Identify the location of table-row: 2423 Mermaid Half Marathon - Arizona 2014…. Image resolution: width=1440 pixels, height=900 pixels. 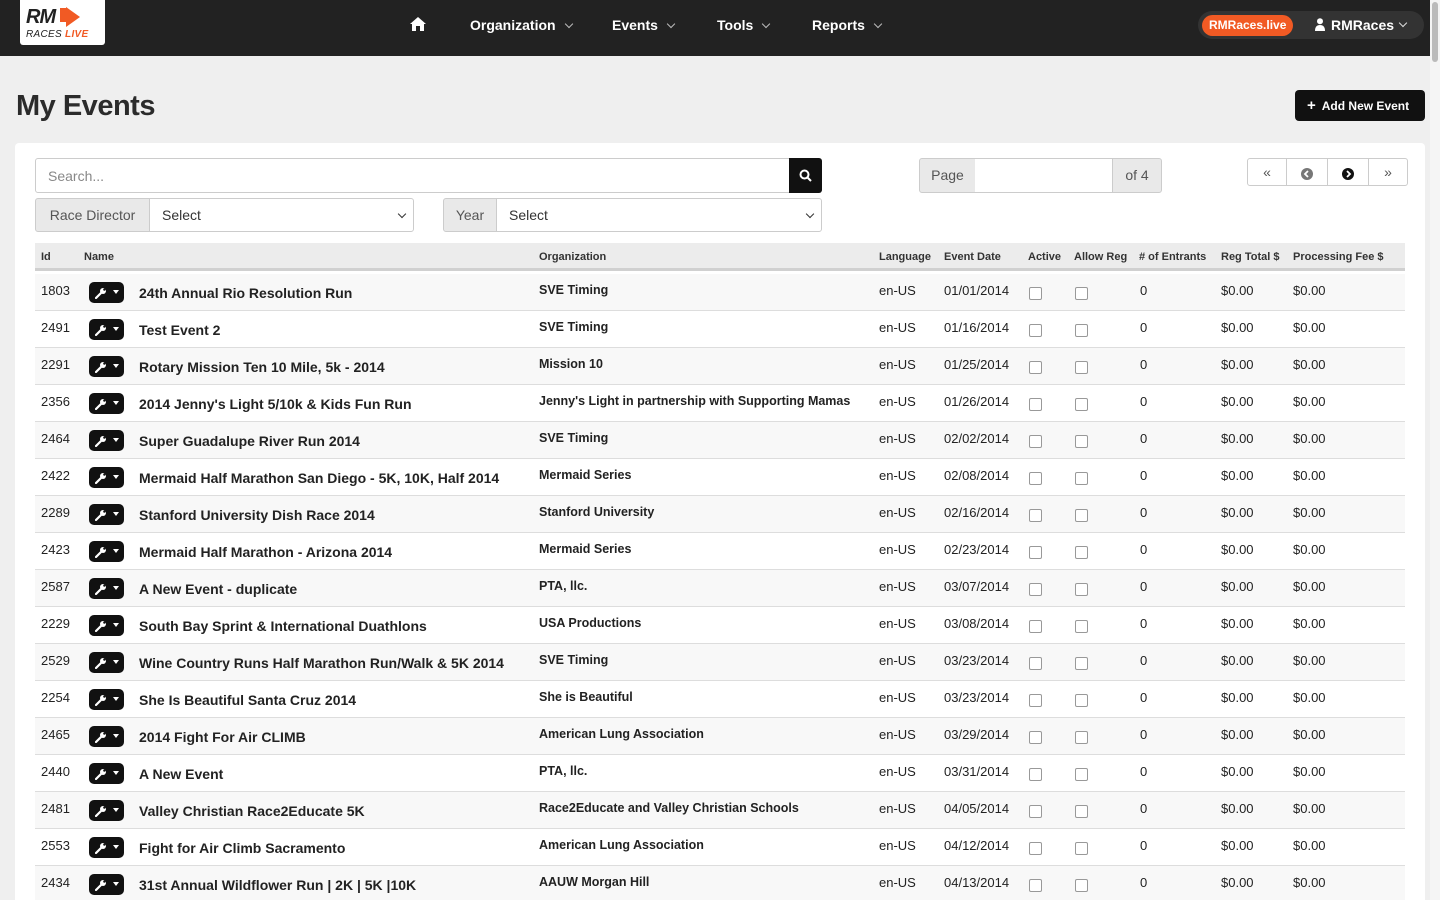
(720, 551).